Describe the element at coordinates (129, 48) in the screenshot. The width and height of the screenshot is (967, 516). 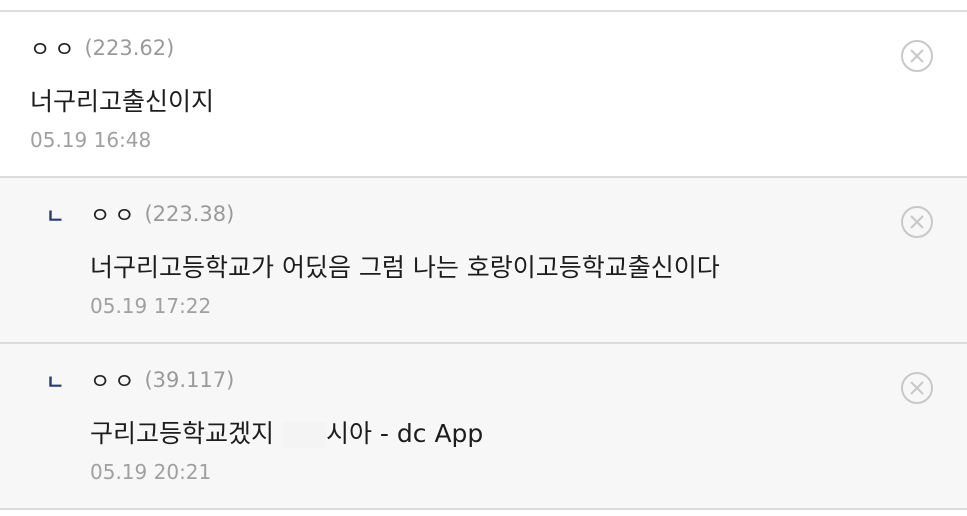
I see `comment-ip: (223.62)` at that location.